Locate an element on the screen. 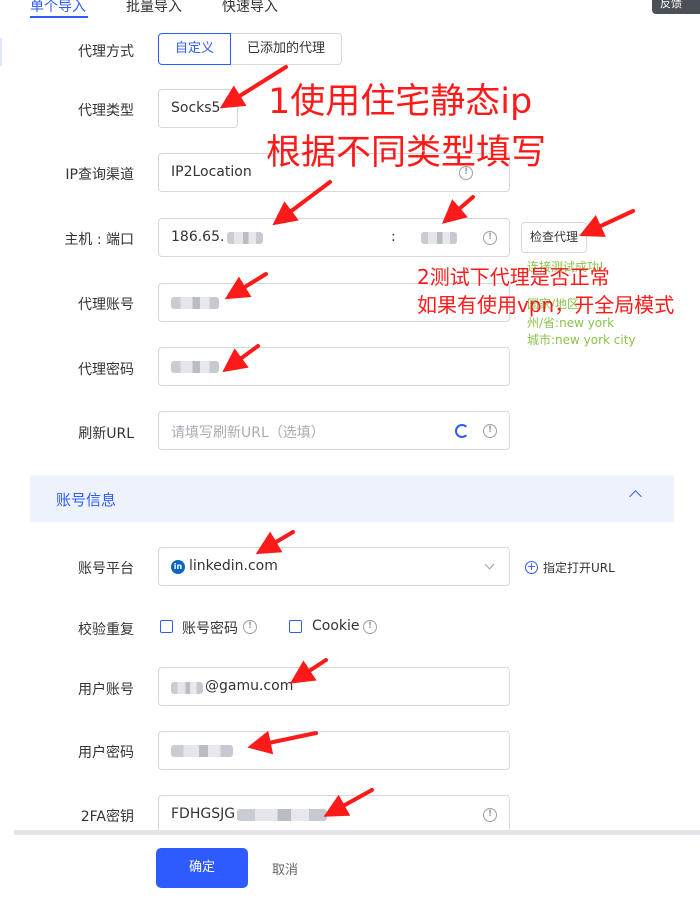 The image size is (700, 901). arrow-check-proxy is located at coordinates (607, 223).